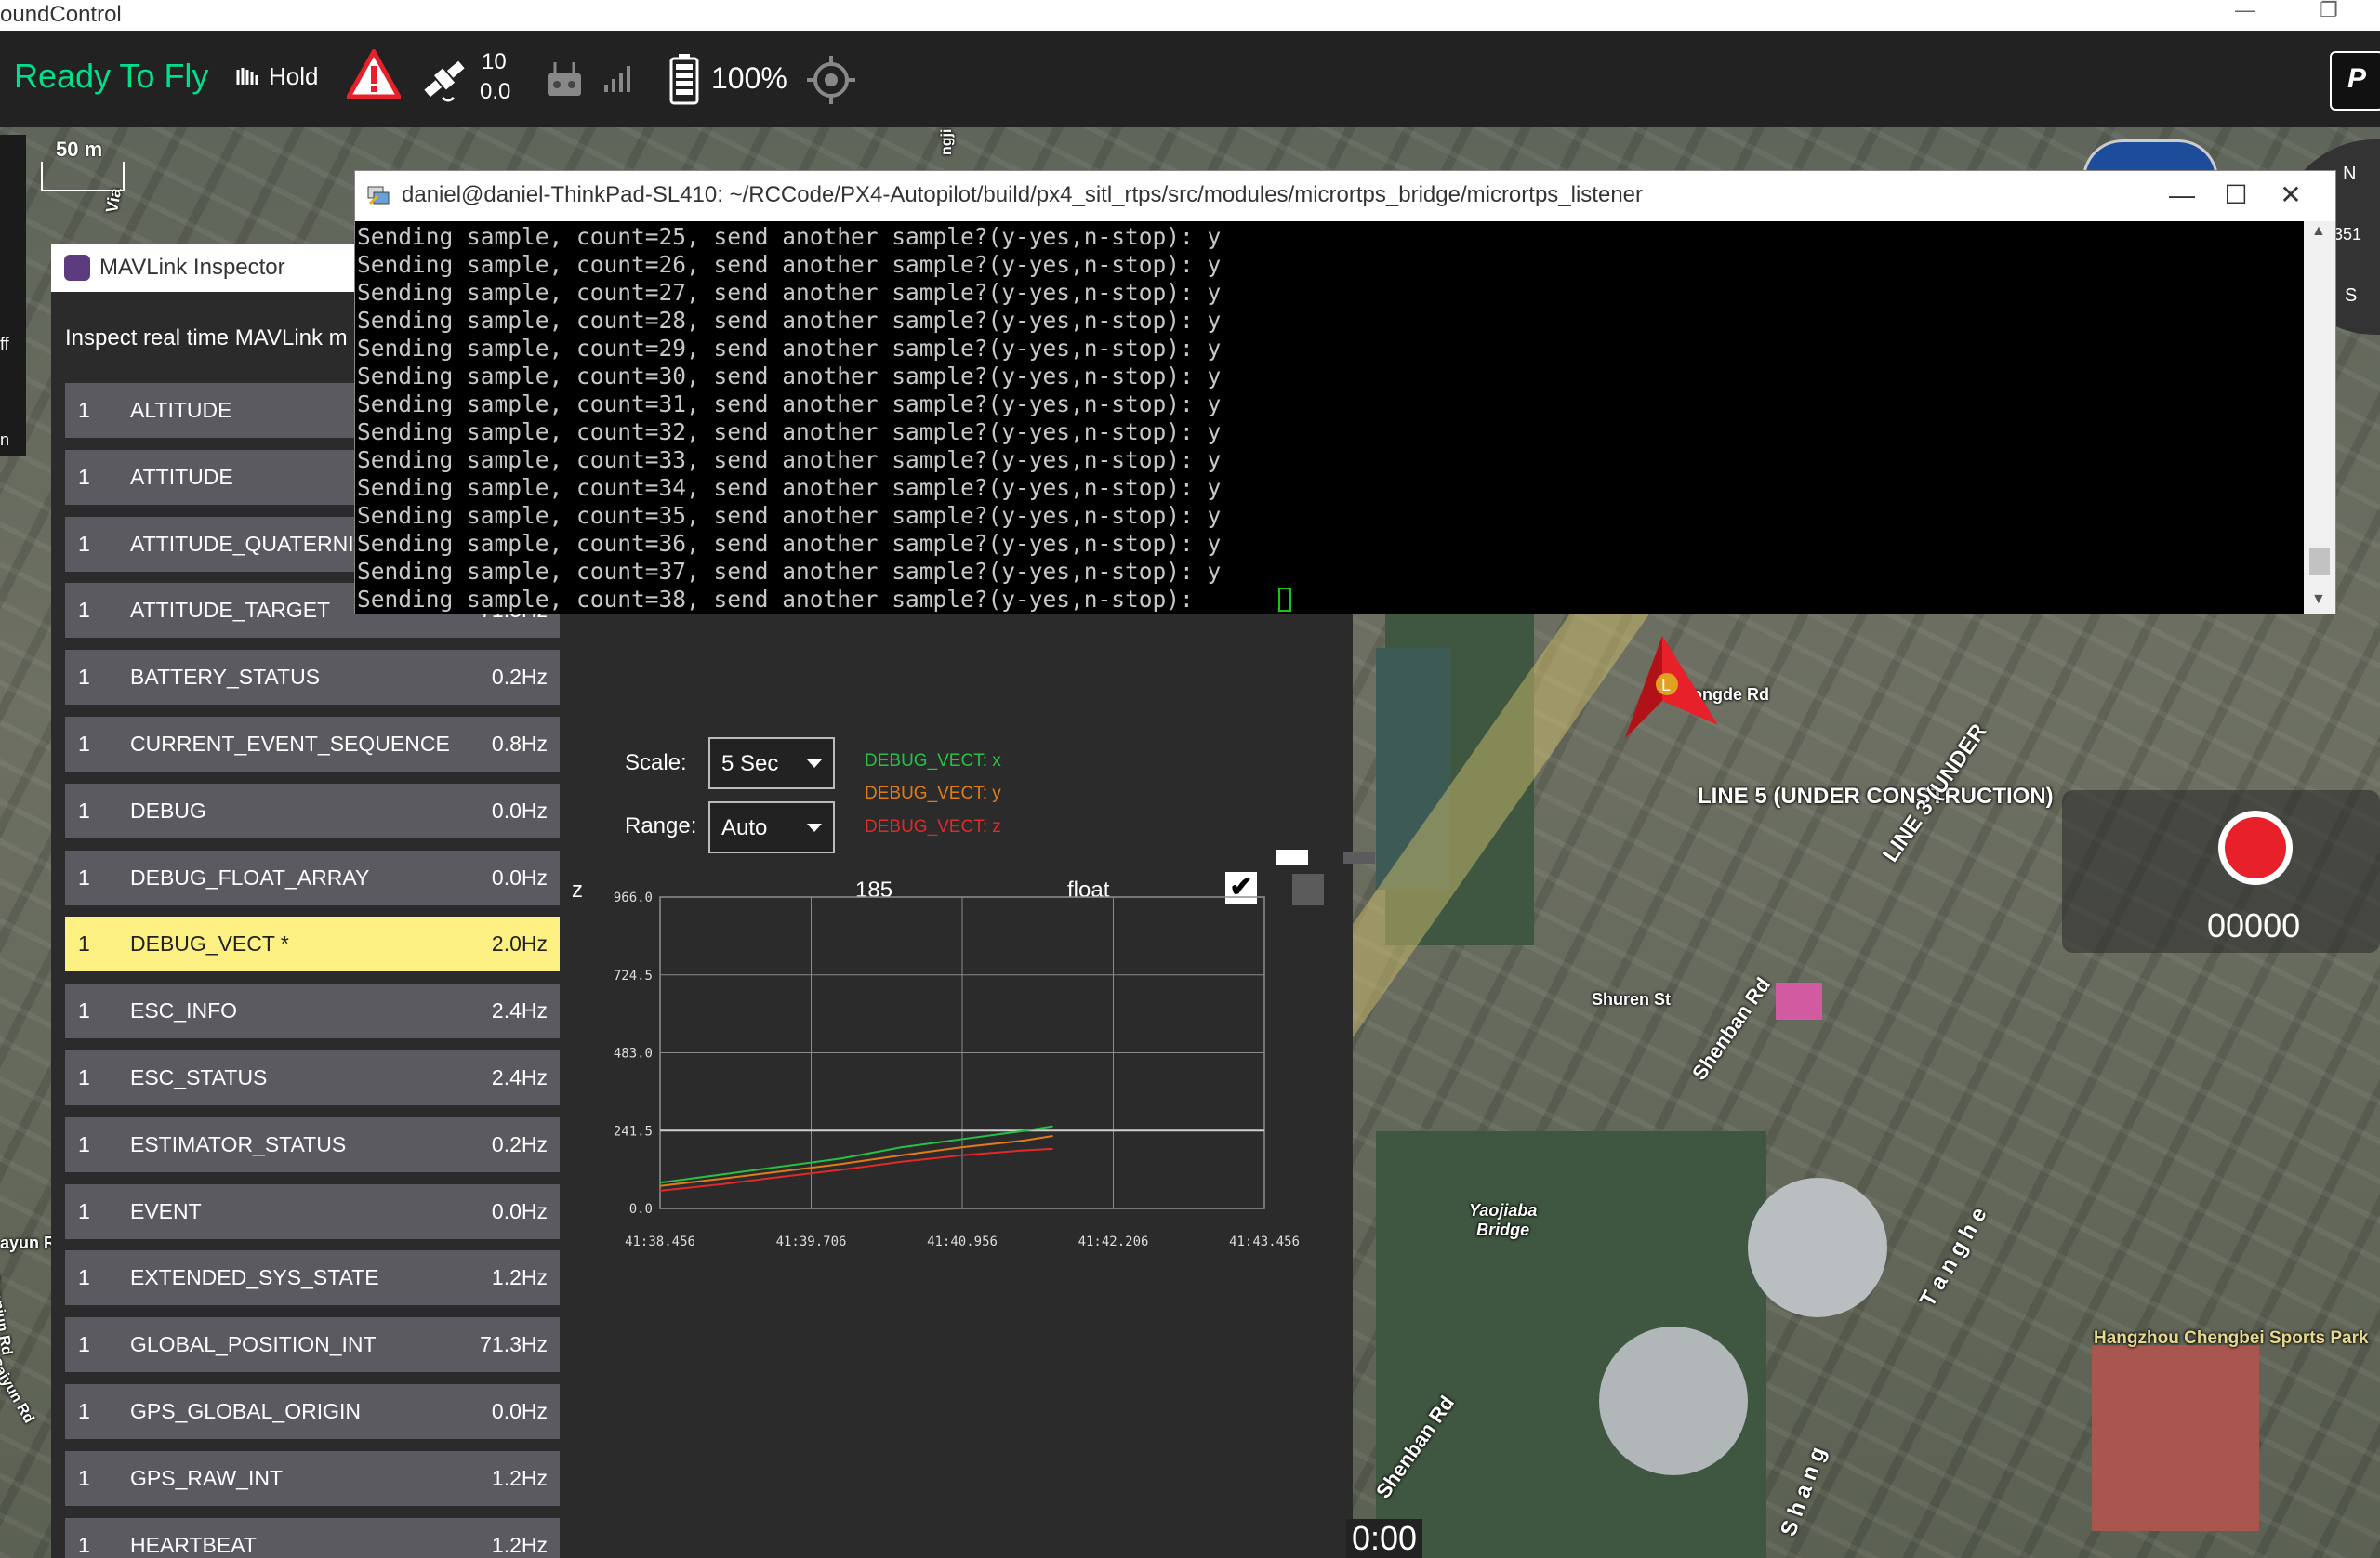 This screenshot has height=1558, width=2380. I want to click on building-pink, so click(1799, 1002).